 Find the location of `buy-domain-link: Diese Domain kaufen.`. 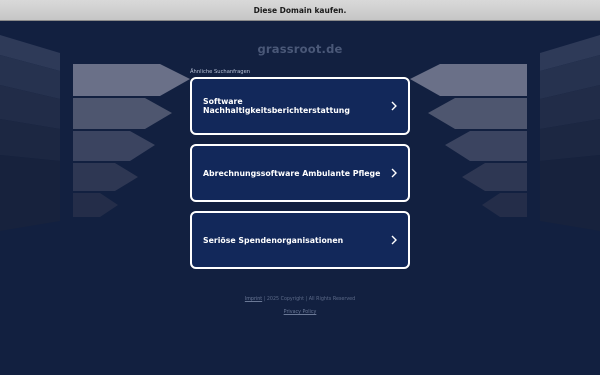

buy-domain-link: Diese Domain kaufen. is located at coordinates (300, 10).